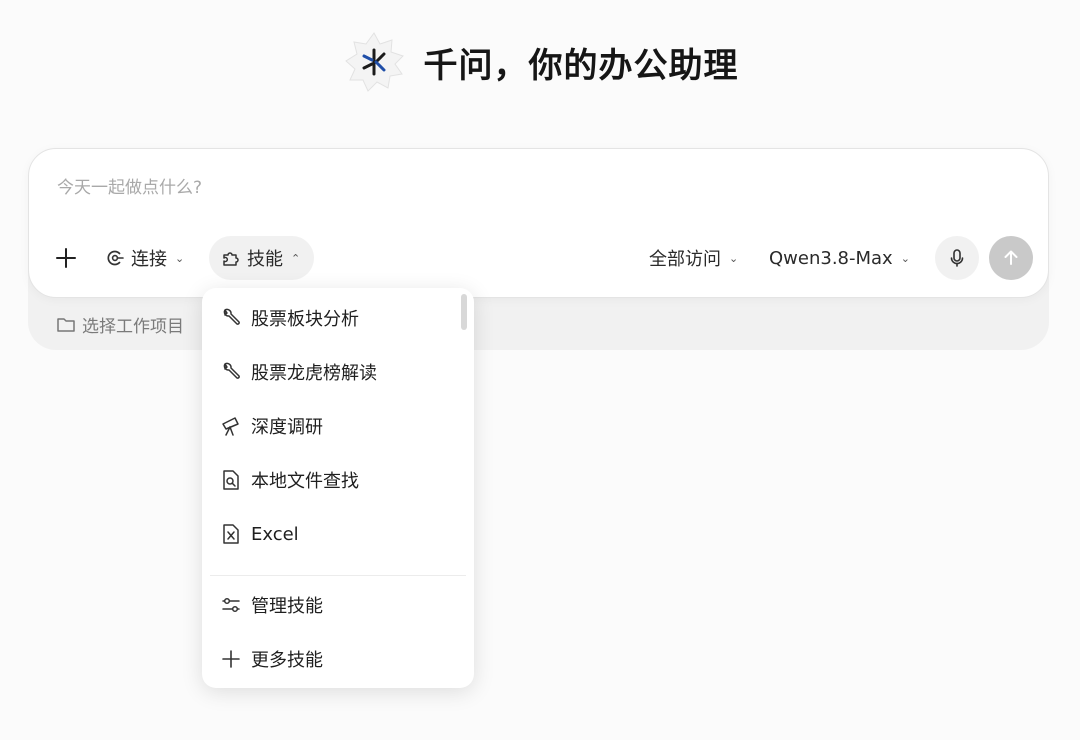  Describe the element at coordinates (338, 534) in the screenshot. I see `menu-item-excel: Excel` at that location.